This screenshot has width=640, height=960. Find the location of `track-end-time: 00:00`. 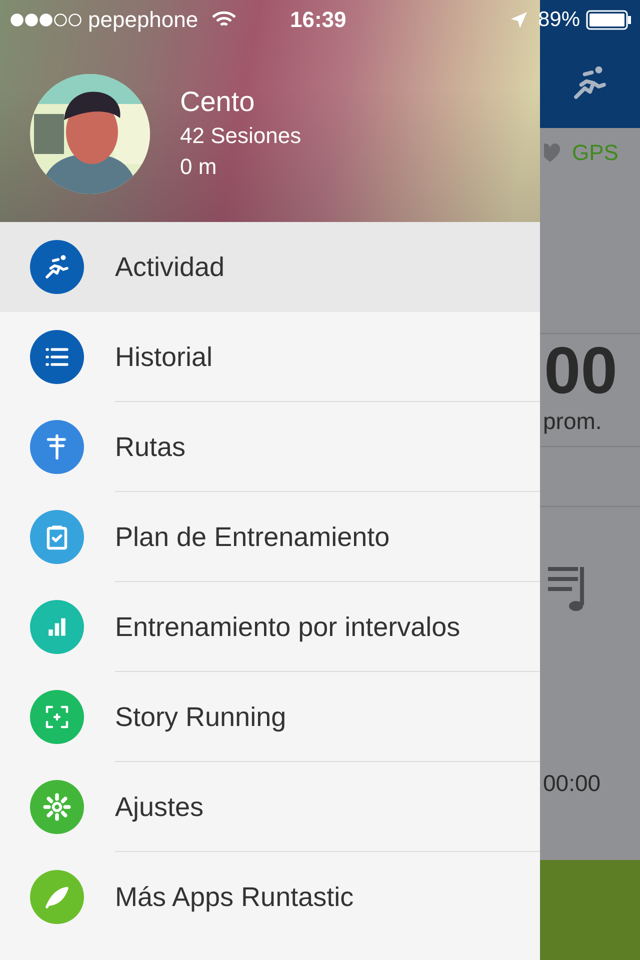

track-end-time: 00:00 is located at coordinates (572, 783).